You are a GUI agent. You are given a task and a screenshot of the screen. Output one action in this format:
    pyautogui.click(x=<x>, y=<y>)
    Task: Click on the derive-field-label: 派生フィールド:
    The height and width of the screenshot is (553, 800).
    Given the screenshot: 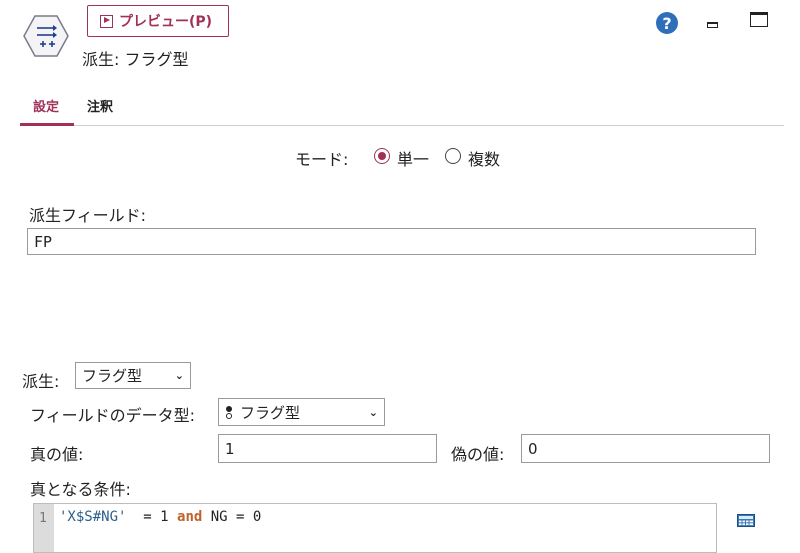 What is the action you would take?
    pyautogui.click(x=88, y=215)
    